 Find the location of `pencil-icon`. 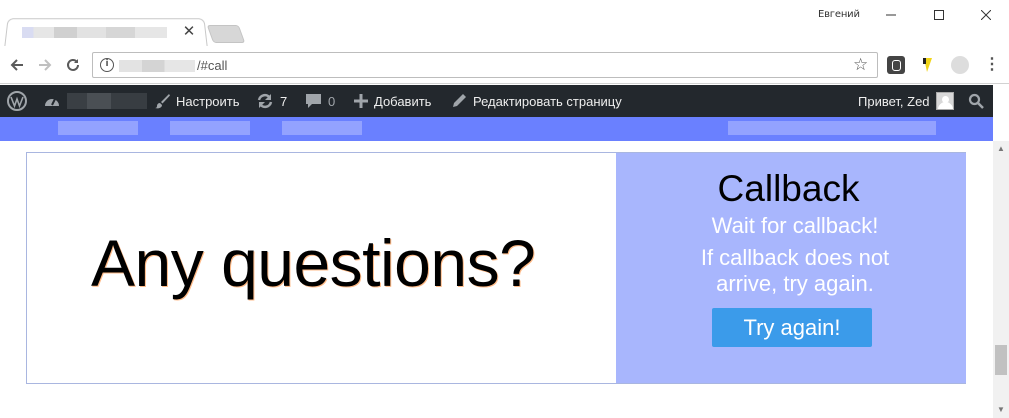

pencil-icon is located at coordinates (459, 101).